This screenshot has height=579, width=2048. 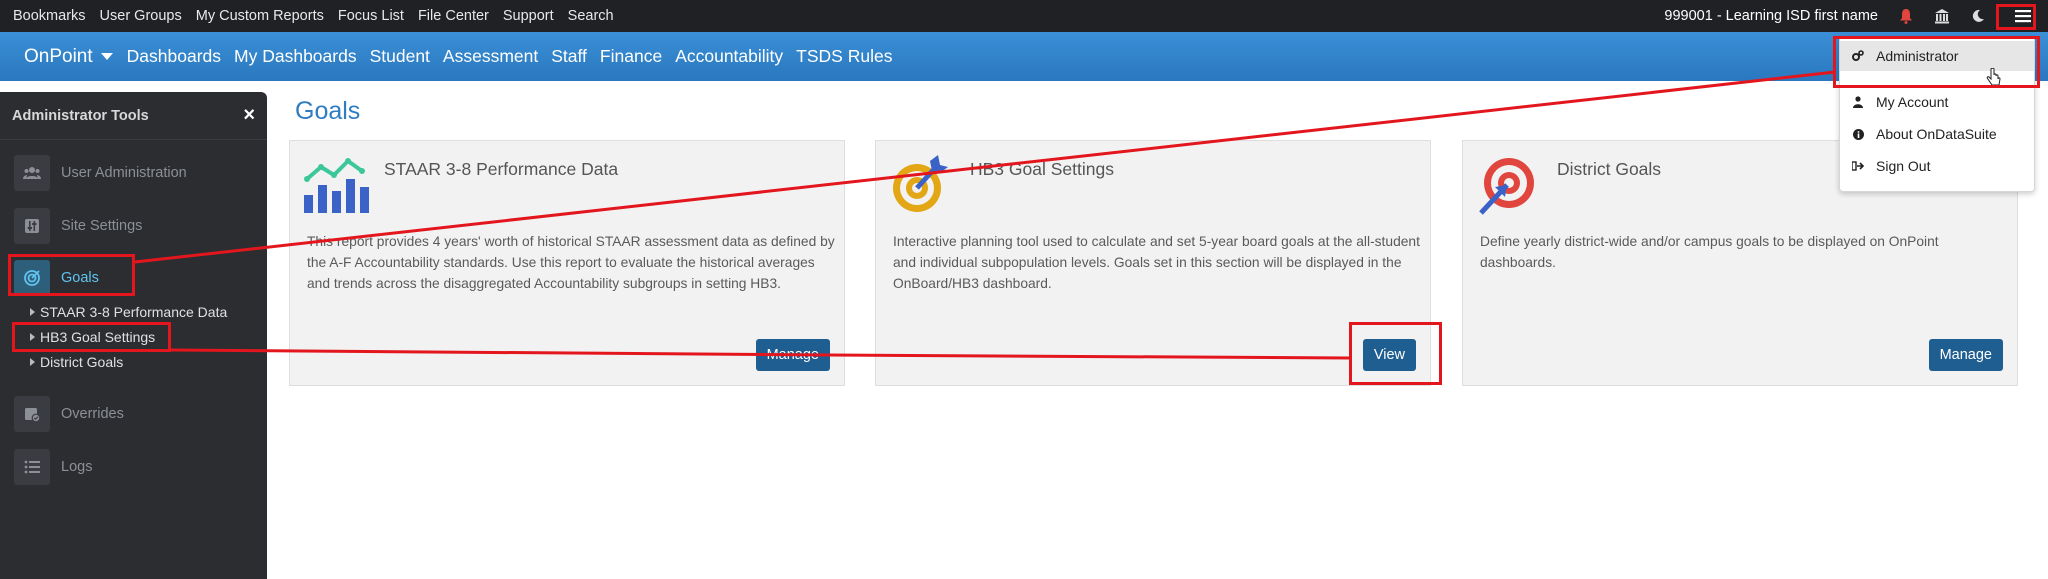 What do you see at coordinates (1609, 169) in the screenshot?
I see `card-title: District Goals` at bounding box center [1609, 169].